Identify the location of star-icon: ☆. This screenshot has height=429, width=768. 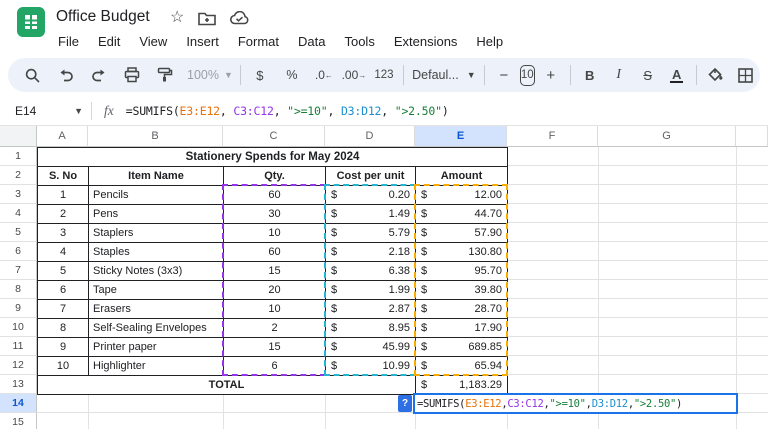
(177, 18).